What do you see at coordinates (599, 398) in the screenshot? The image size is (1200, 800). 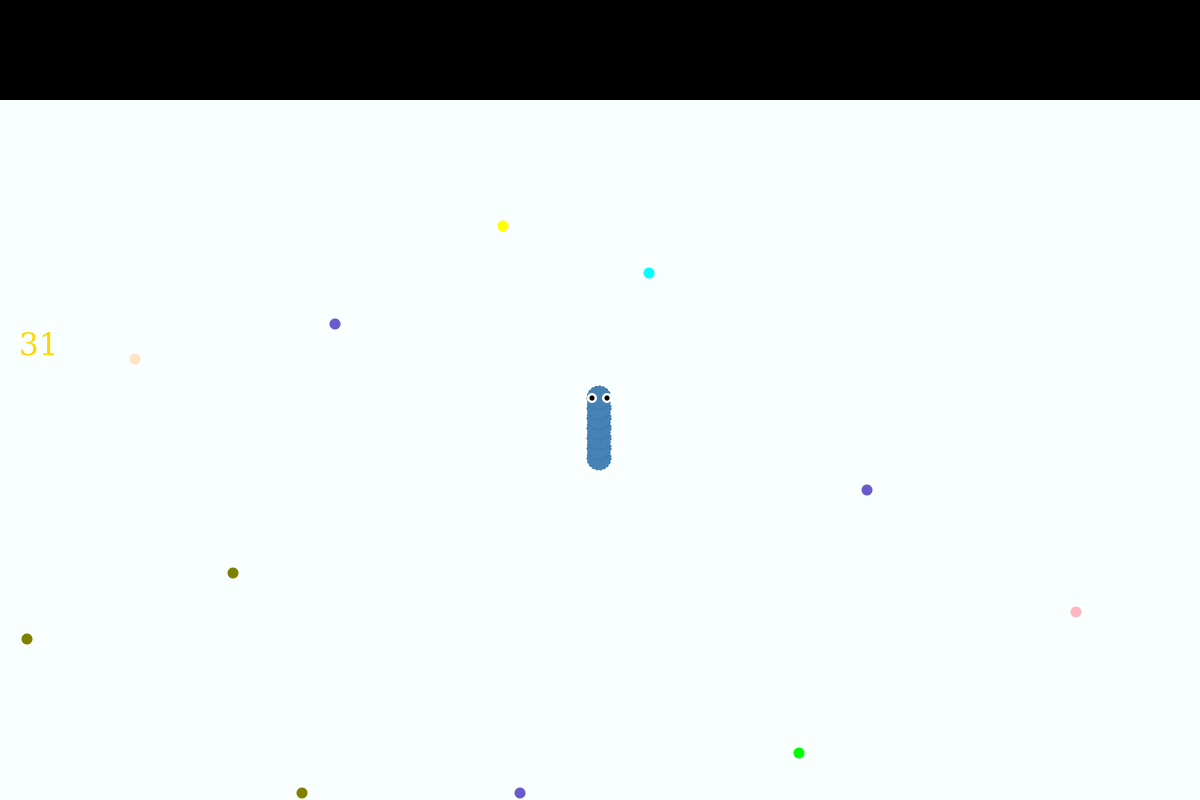 I see `snake-head` at bounding box center [599, 398].